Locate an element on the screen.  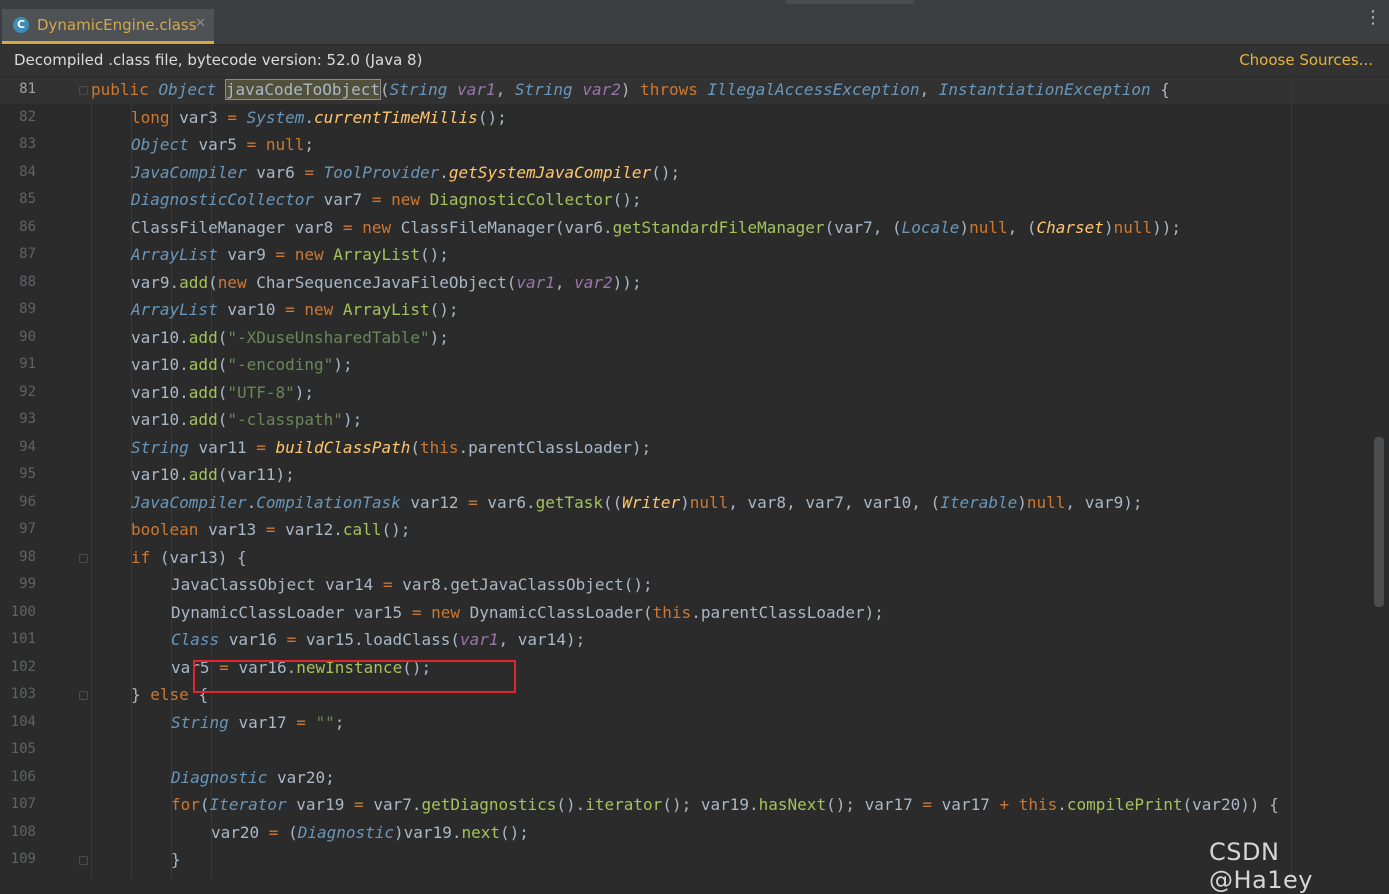
line-number: 95 is located at coordinates (27, 474).